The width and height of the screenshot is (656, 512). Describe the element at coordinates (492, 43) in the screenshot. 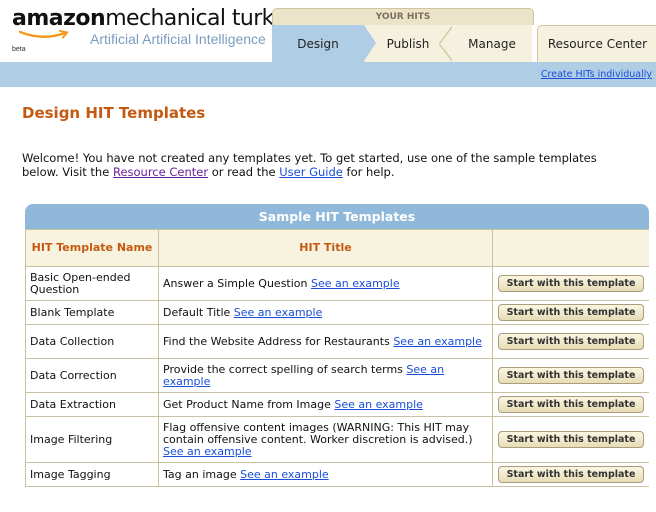

I see `tab-manage: Manage` at that location.